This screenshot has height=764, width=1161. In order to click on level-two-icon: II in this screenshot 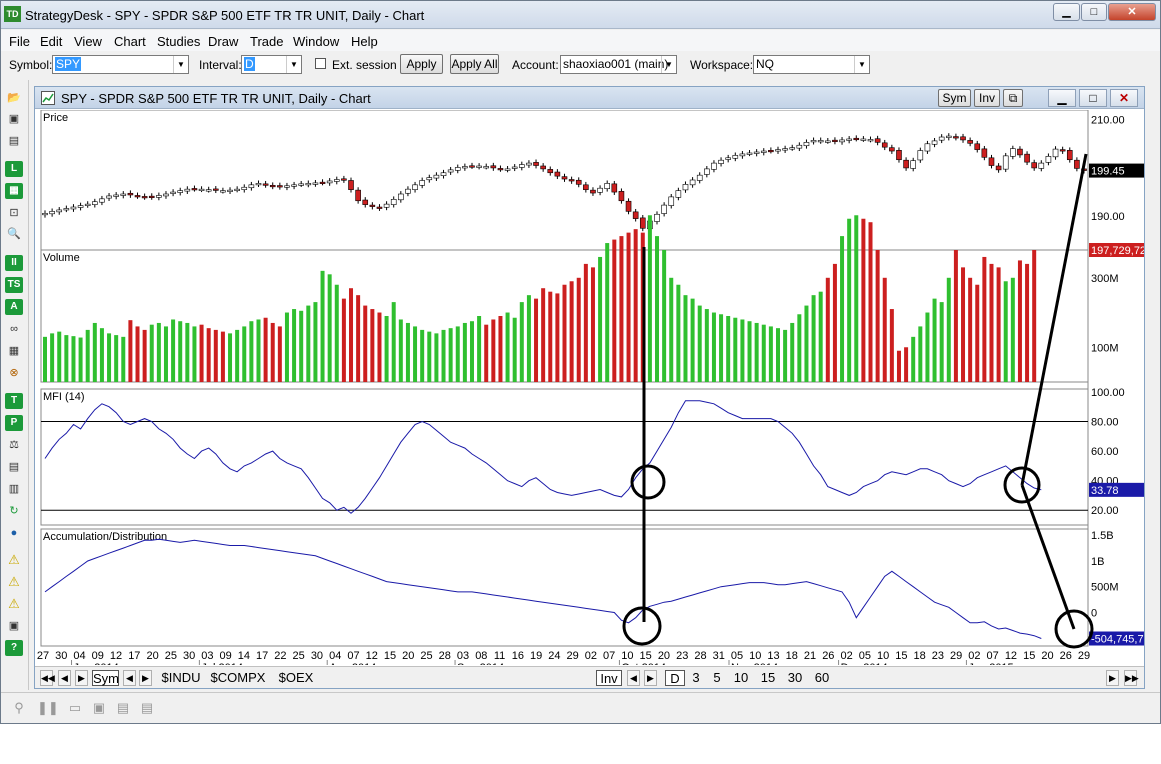, I will do `click(14, 263)`.